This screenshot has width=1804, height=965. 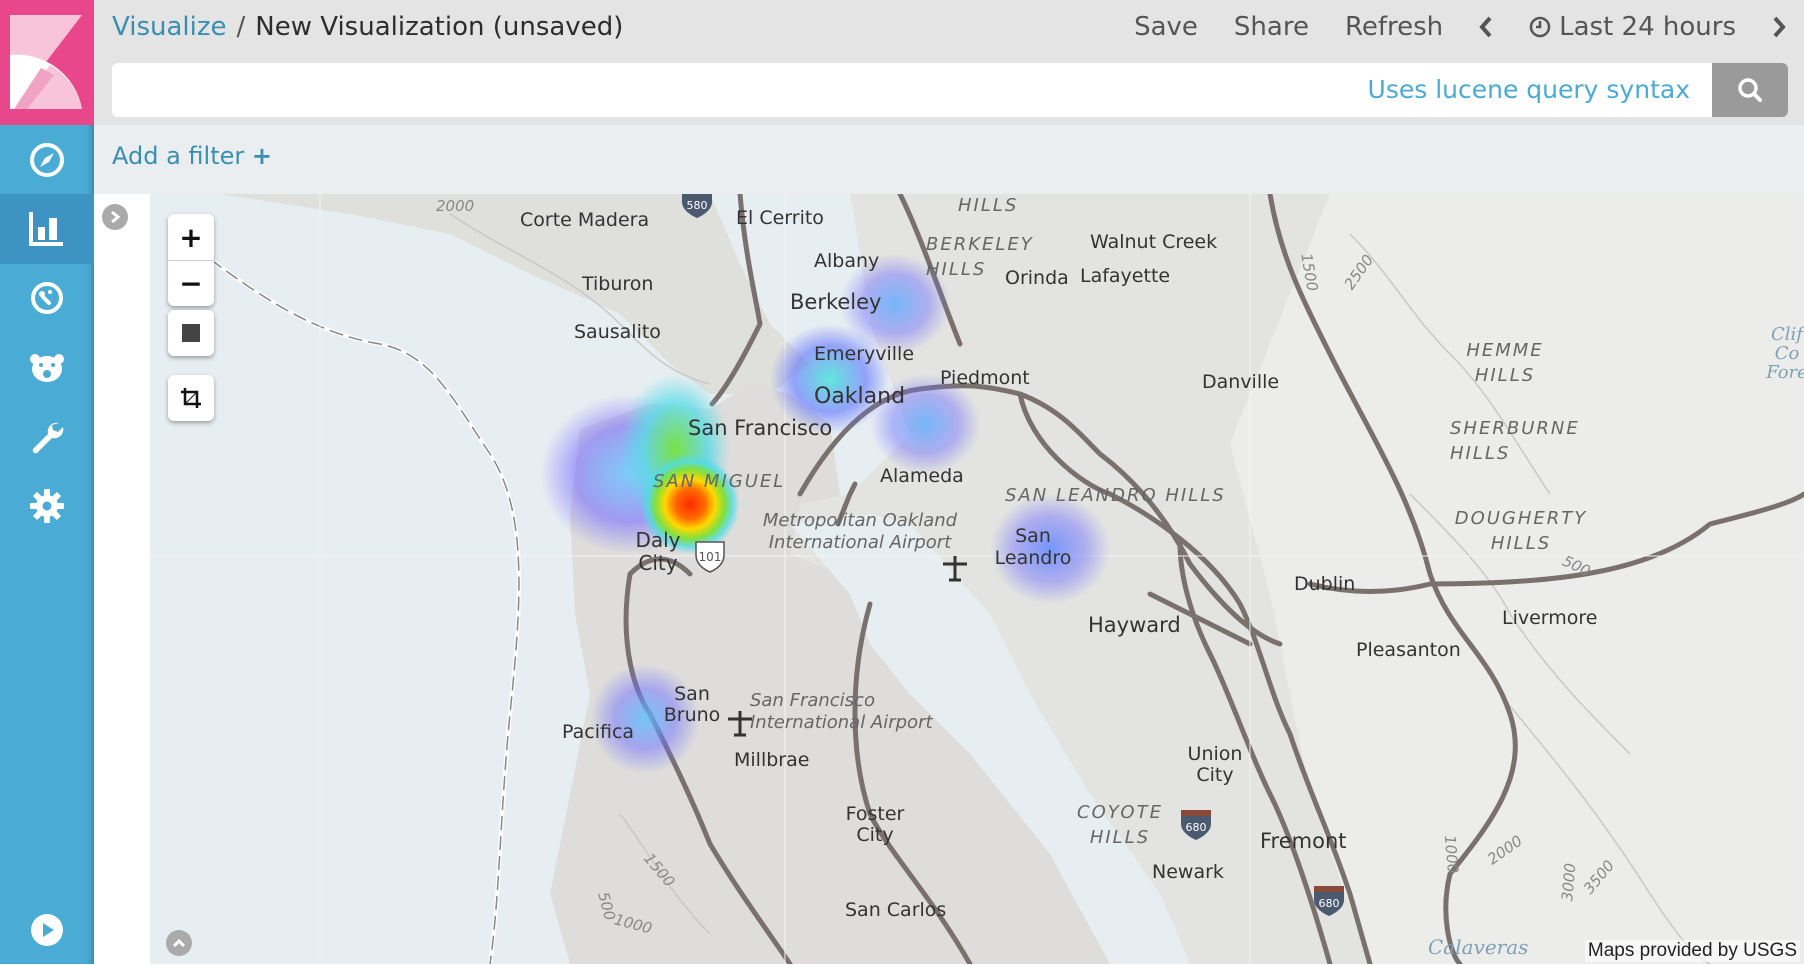 What do you see at coordinates (1166, 27) in the screenshot?
I see `save-button: Save` at bounding box center [1166, 27].